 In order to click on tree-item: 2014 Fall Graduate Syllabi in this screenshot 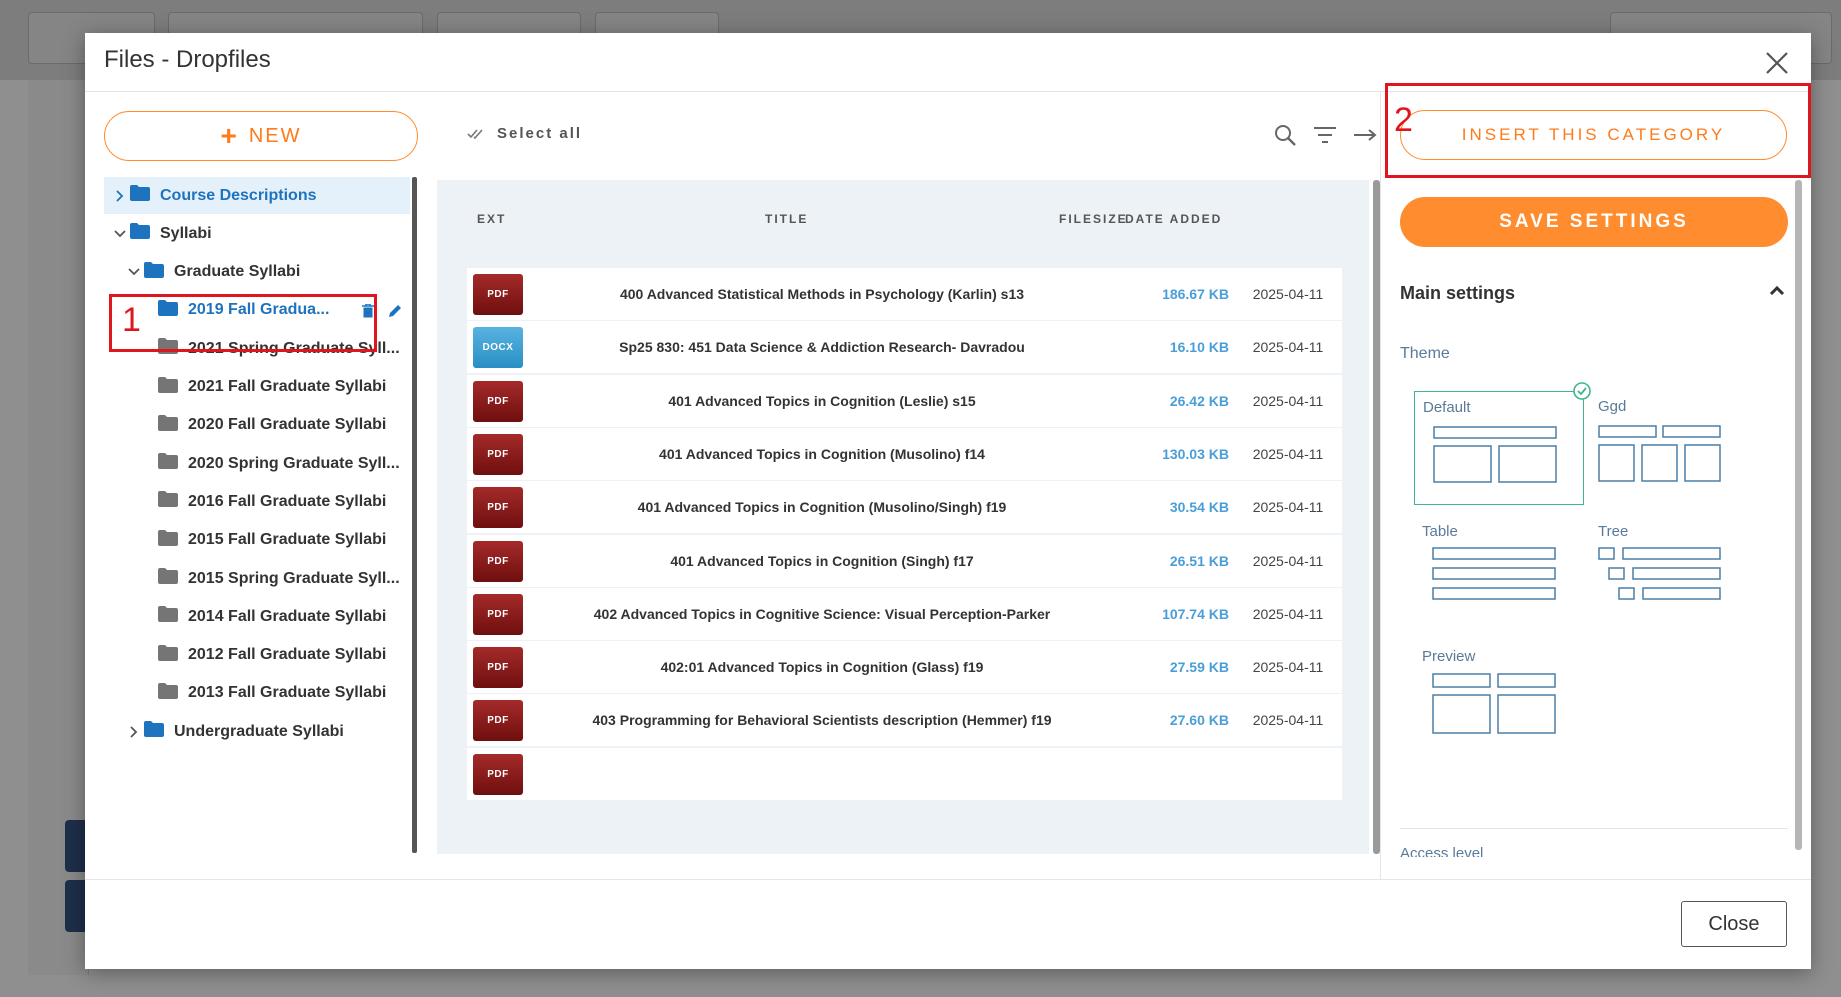, I will do `click(257, 616)`.